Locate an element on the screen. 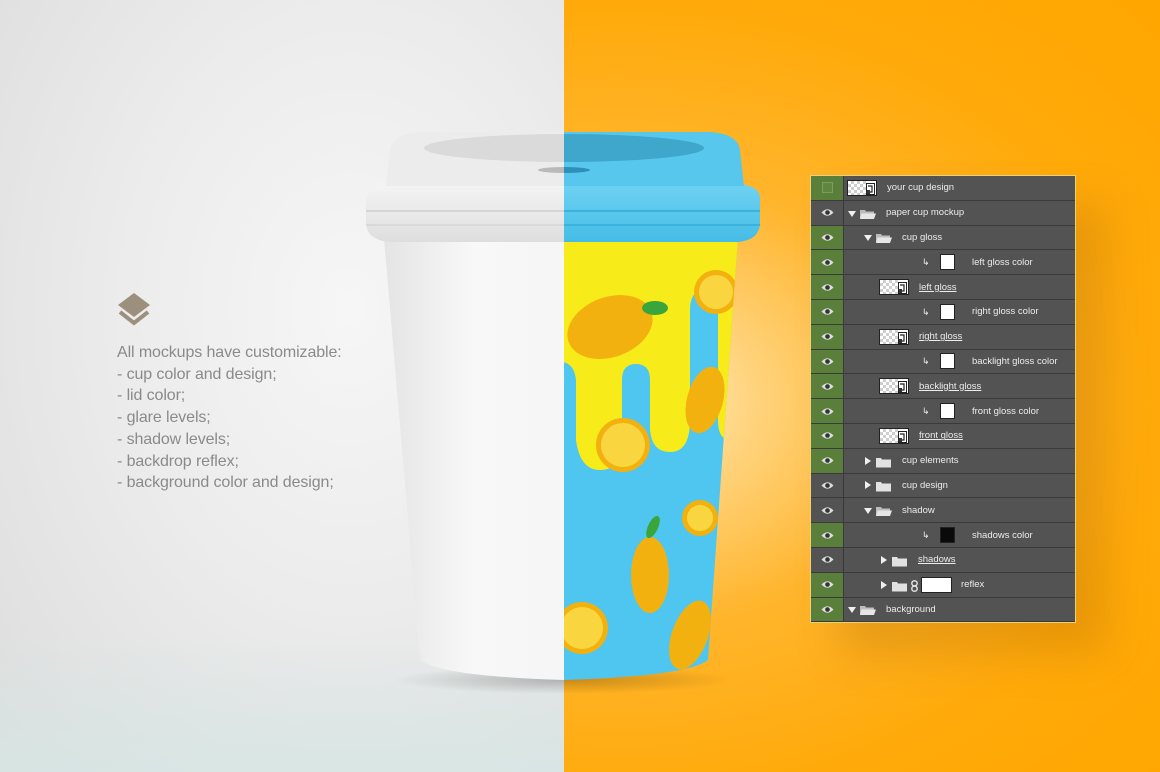  layer-name: front gloss is located at coordinates (941, 436).